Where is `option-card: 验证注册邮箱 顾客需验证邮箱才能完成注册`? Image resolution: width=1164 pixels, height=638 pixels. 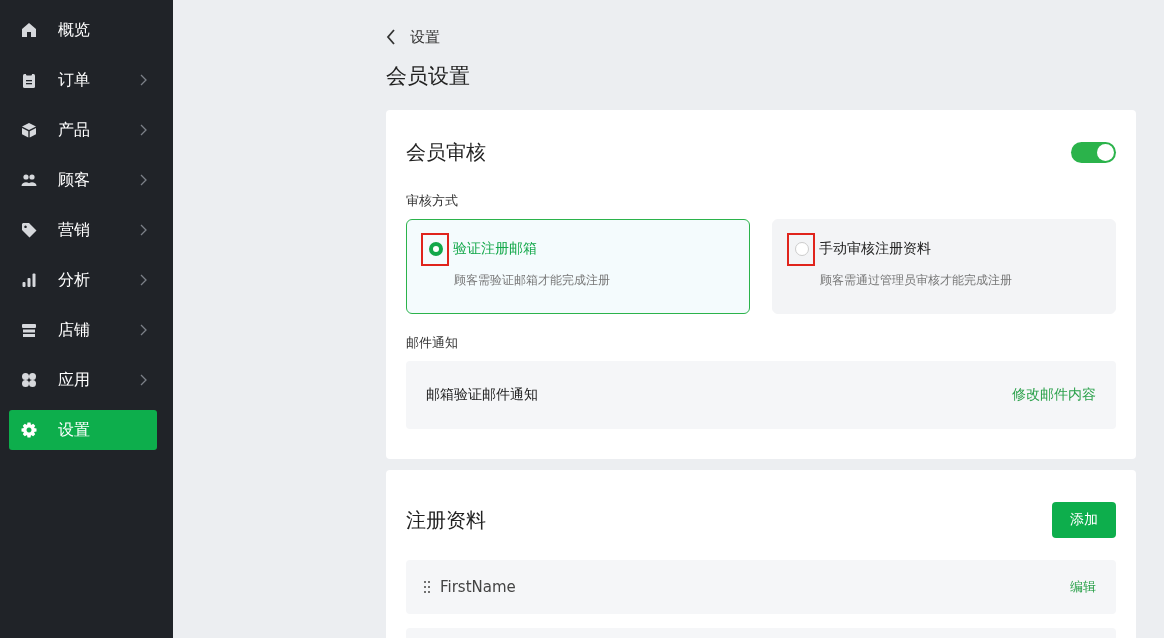 option-card: 验证注册邮箱 顾客需验证邮箱才能完成注册 is located at coordinates (578, 266).